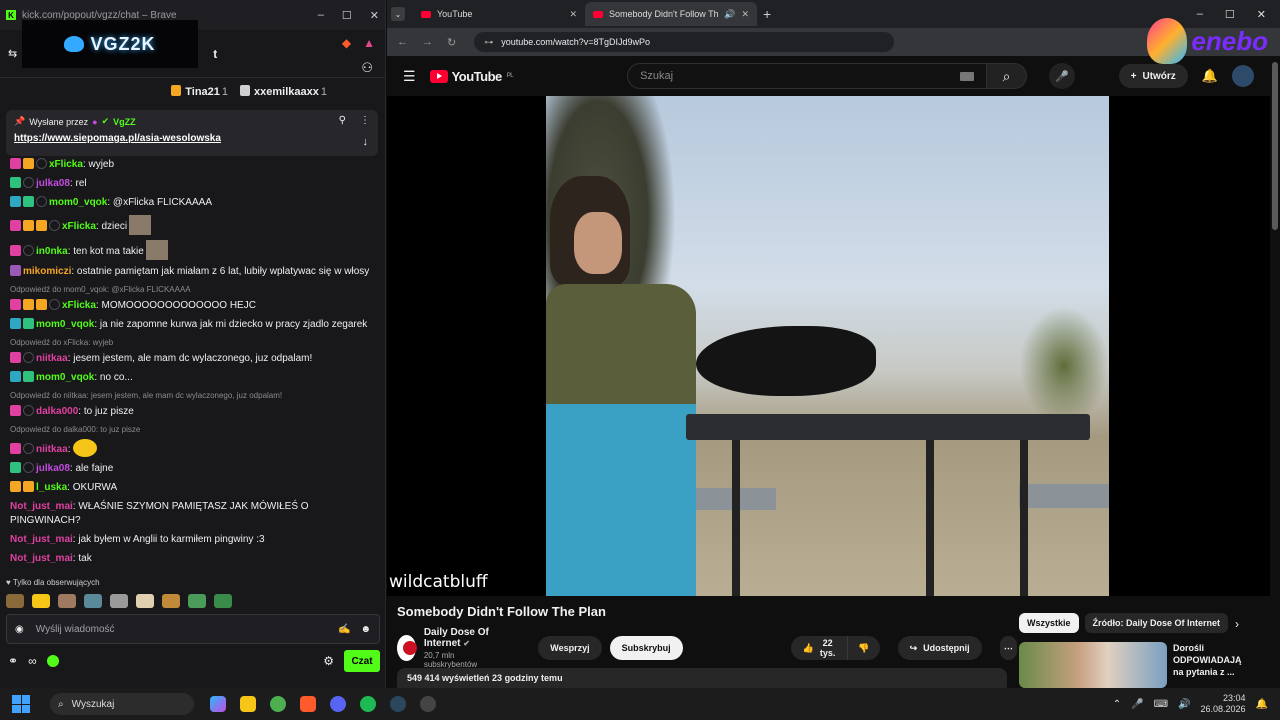 The width and height of the screenshot is (1280, 720). What do you see at coordinates (407, 648) in the screenshot?
I see `channel-avatar` at bounding box center [407, 648].